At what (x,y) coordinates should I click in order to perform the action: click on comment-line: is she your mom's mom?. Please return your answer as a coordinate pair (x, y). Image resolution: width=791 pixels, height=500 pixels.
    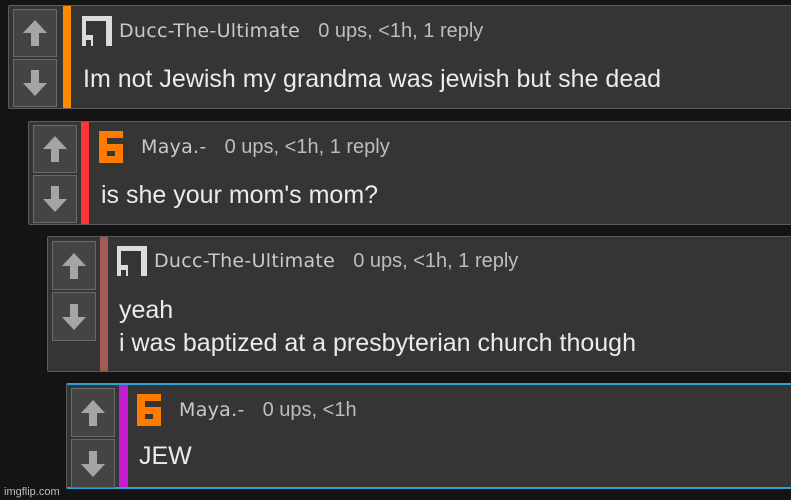
    Looking at the image, I should click on (240, 195).